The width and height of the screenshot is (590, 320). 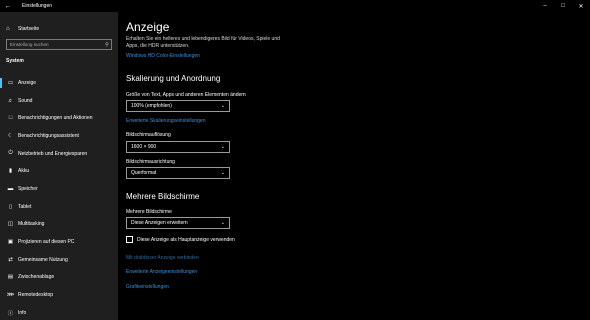 I want to click on resolution-label: Bildschirmauflösung, so click(x=148, y=135).